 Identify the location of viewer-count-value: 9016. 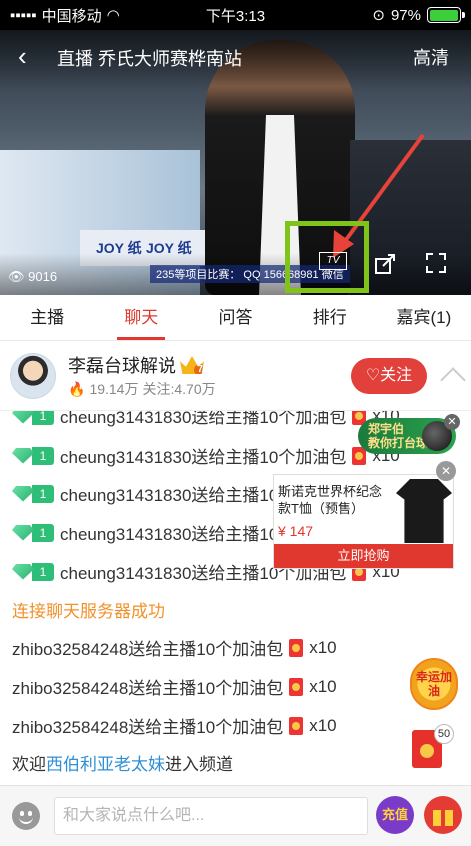
(43, 276).